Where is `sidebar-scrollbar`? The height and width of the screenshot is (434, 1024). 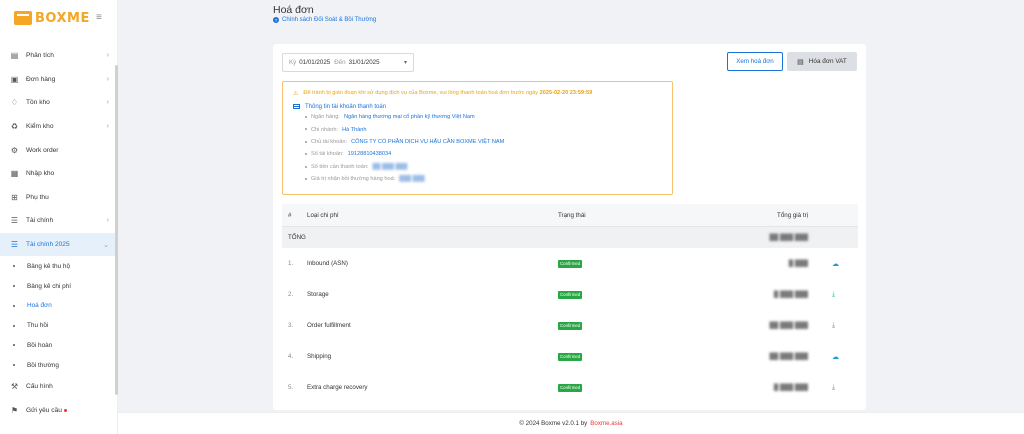 sidebar-scrollbar is located at coordinates (116, 230).